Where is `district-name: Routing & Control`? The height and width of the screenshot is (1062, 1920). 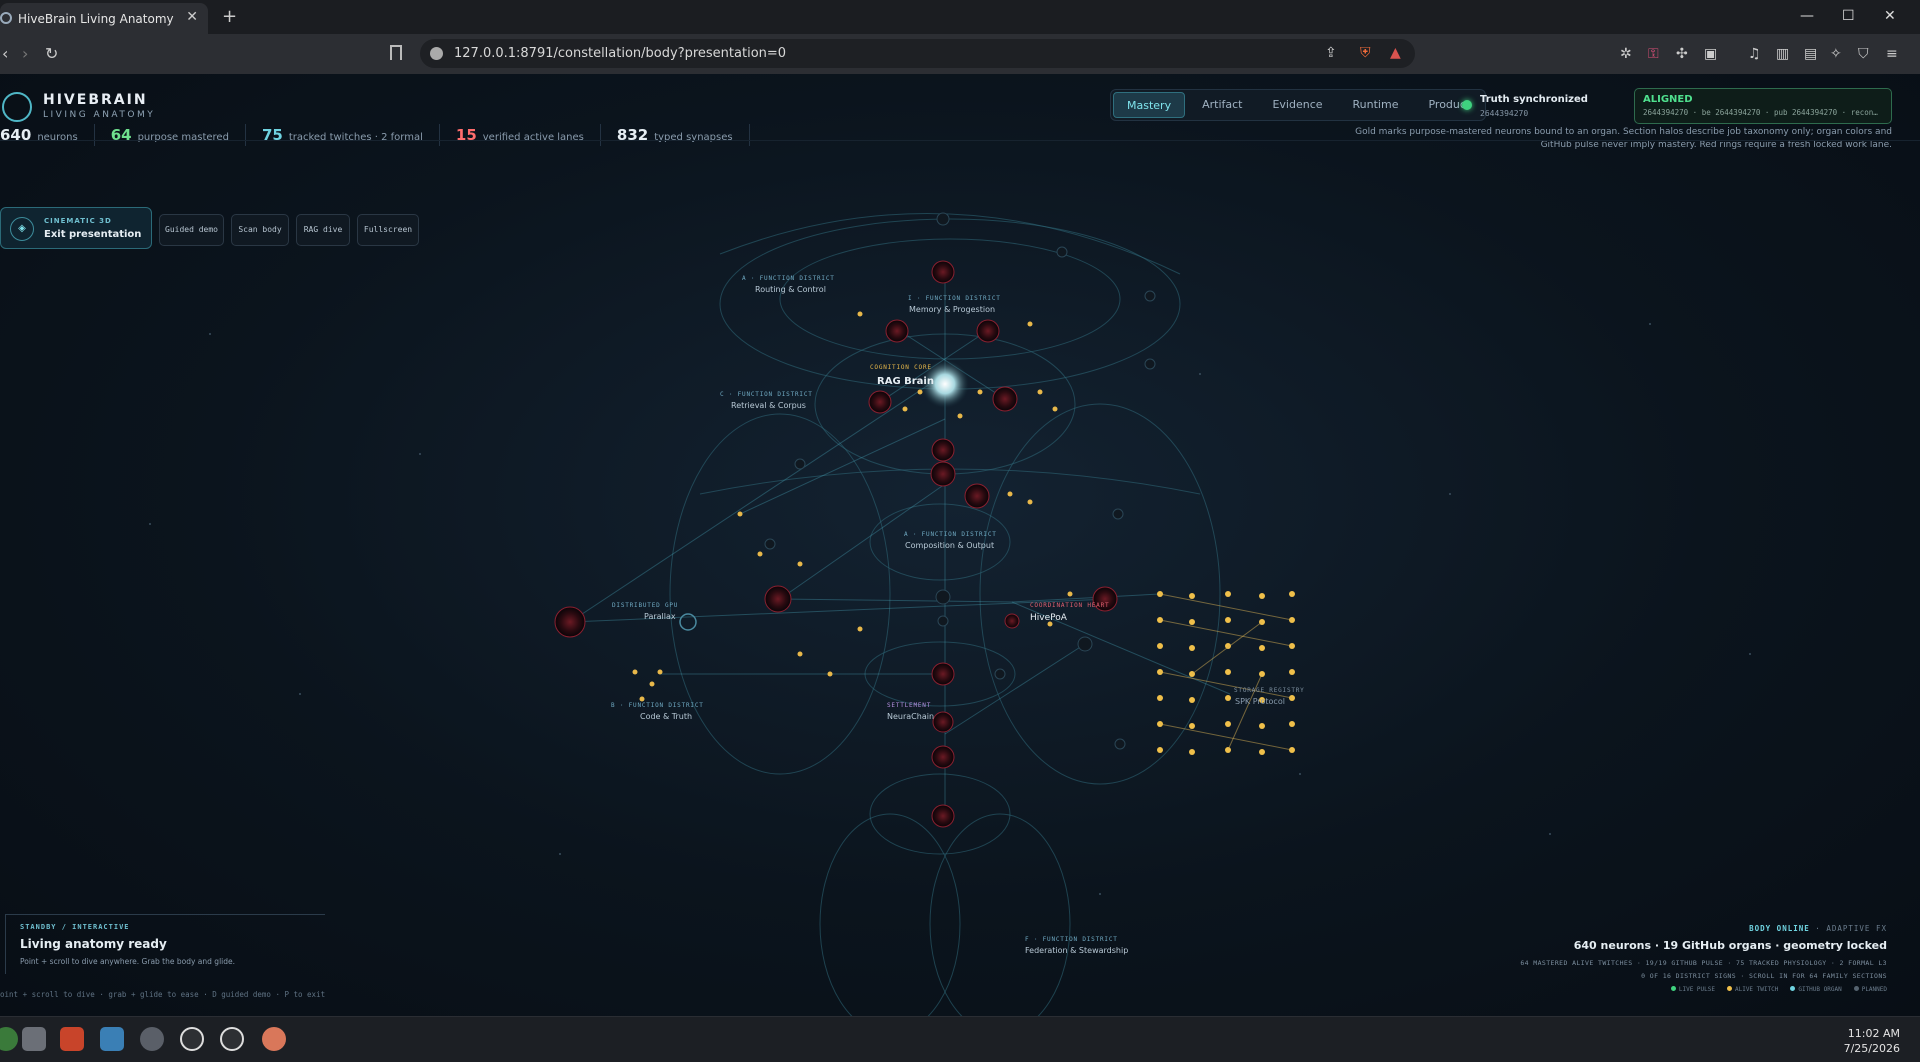 district-name: Routing & Control is located at coordinates (790, 289).